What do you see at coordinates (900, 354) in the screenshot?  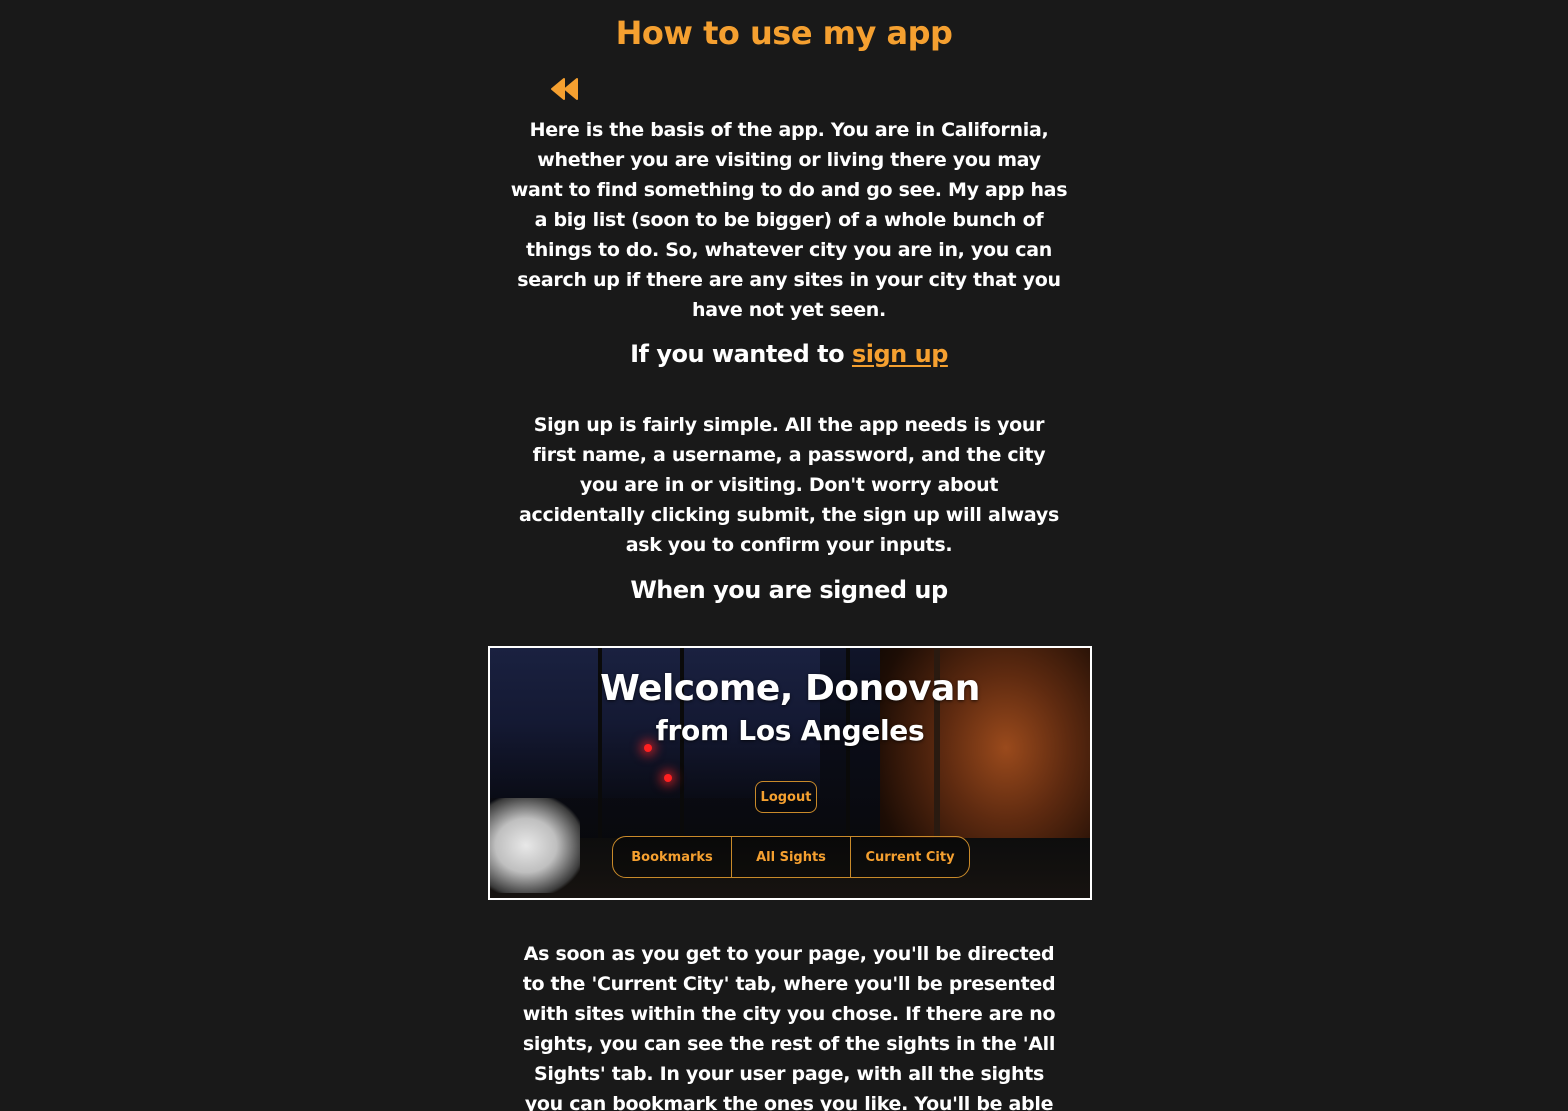 I see `sign-up-link: sign up` at bounding box center [900, 354].